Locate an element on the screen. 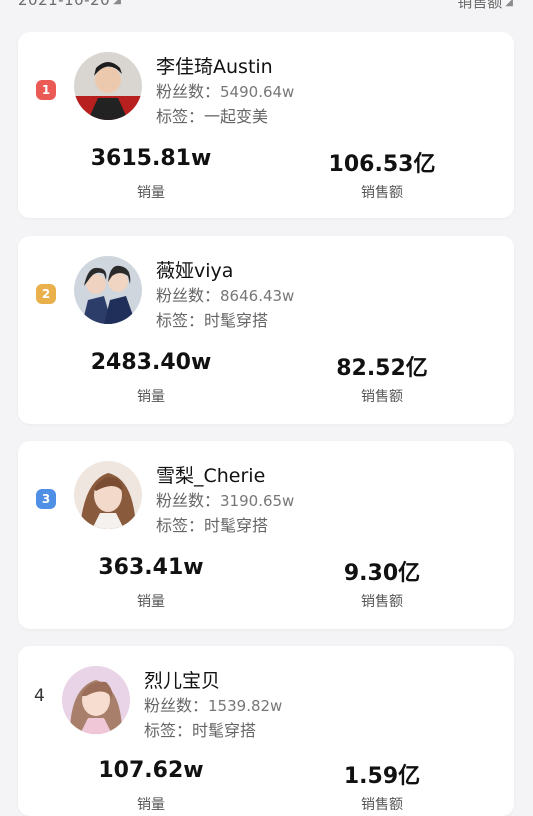  rank-badge: 3 is located at coordinates (46, 499).